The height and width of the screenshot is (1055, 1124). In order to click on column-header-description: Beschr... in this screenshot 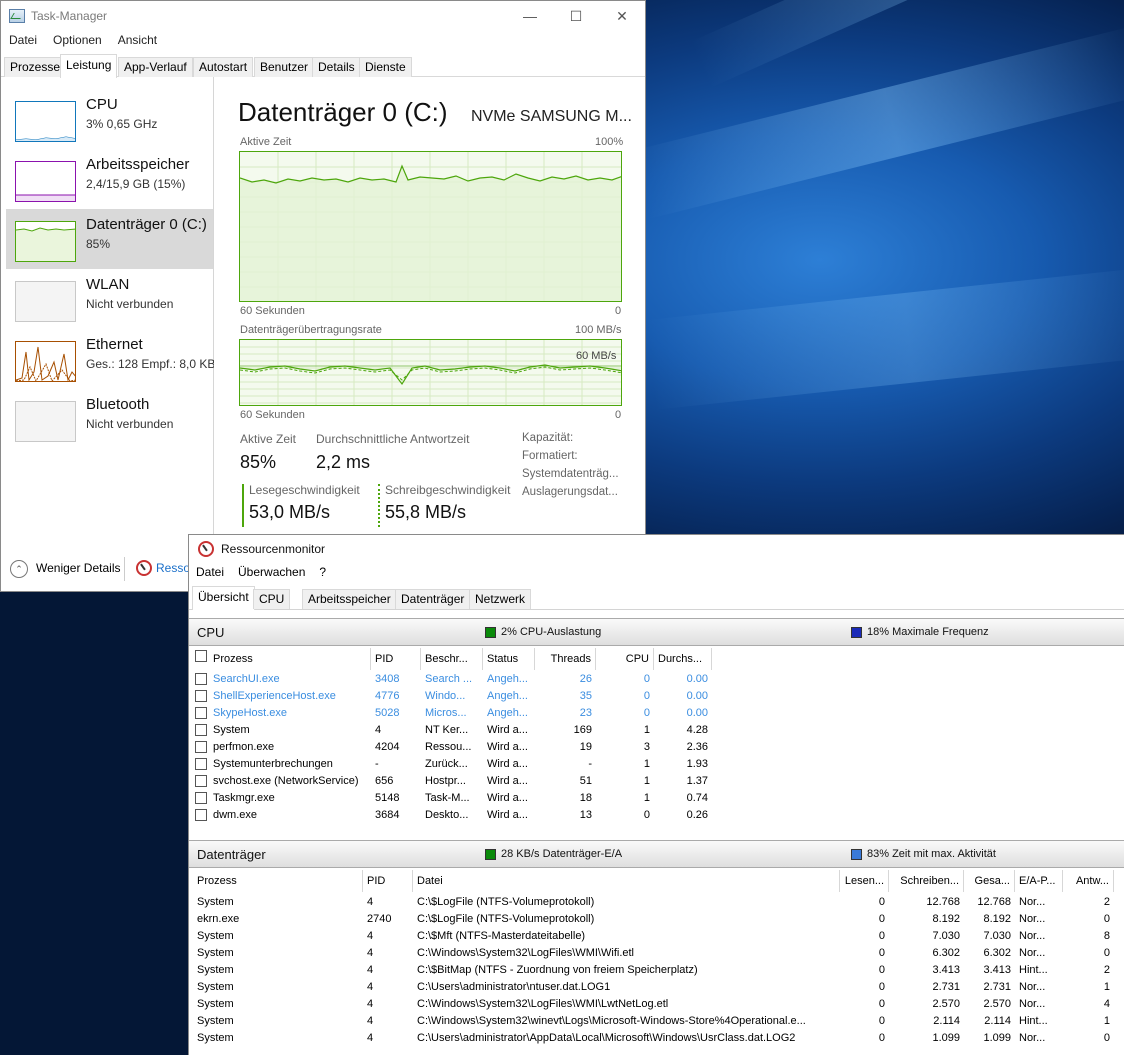, I will do `click(452, 659)`.